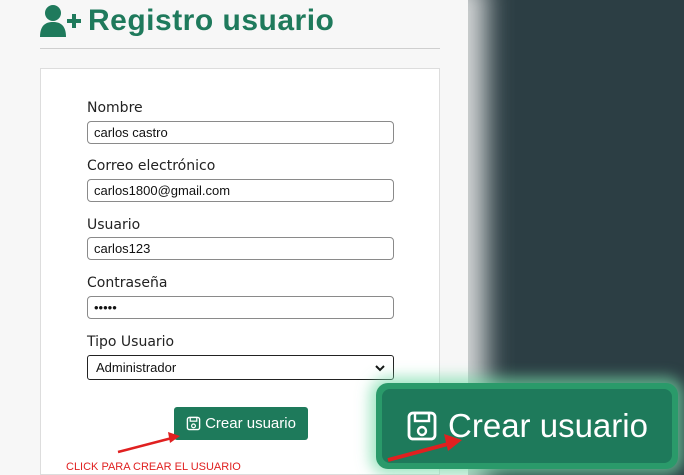 The height and width of the screenshot is (475, 684). I want to click on page-header: Registro usuario, so click(187, 21).